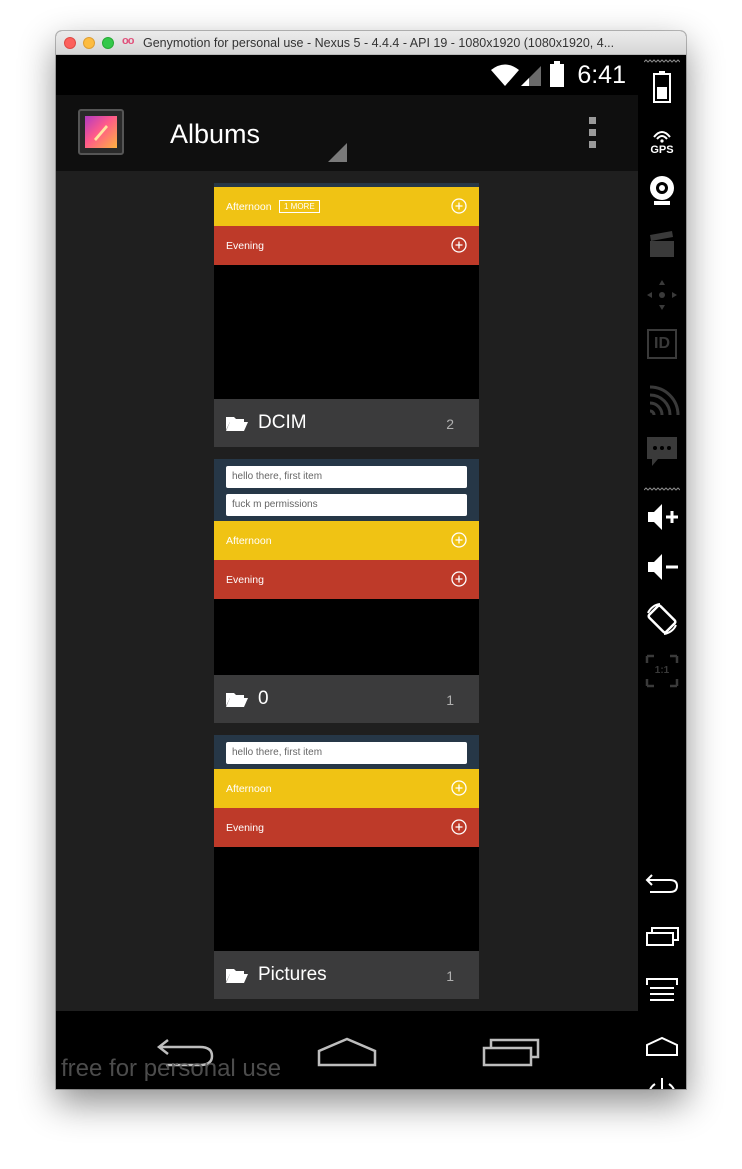 Image resolution: width=742 pixels, height=1169 pixels. I want to click on albums-title: Albums, so click(215, 134).